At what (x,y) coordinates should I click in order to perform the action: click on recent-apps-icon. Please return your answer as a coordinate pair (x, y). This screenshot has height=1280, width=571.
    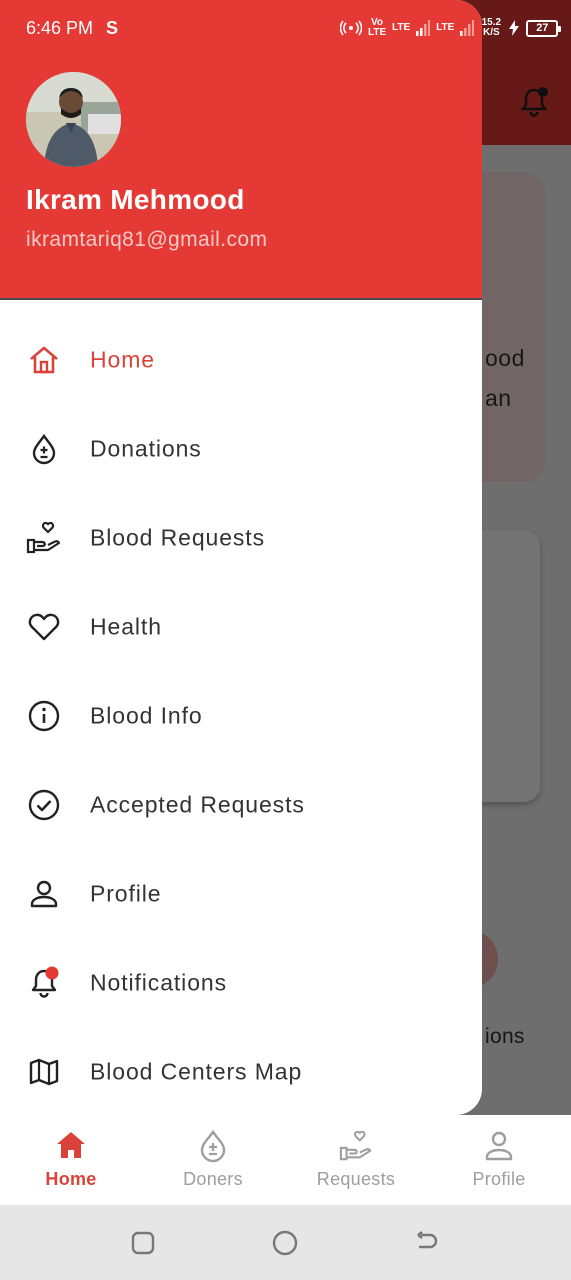
    Looking at the image, I should click on (143, 1243).